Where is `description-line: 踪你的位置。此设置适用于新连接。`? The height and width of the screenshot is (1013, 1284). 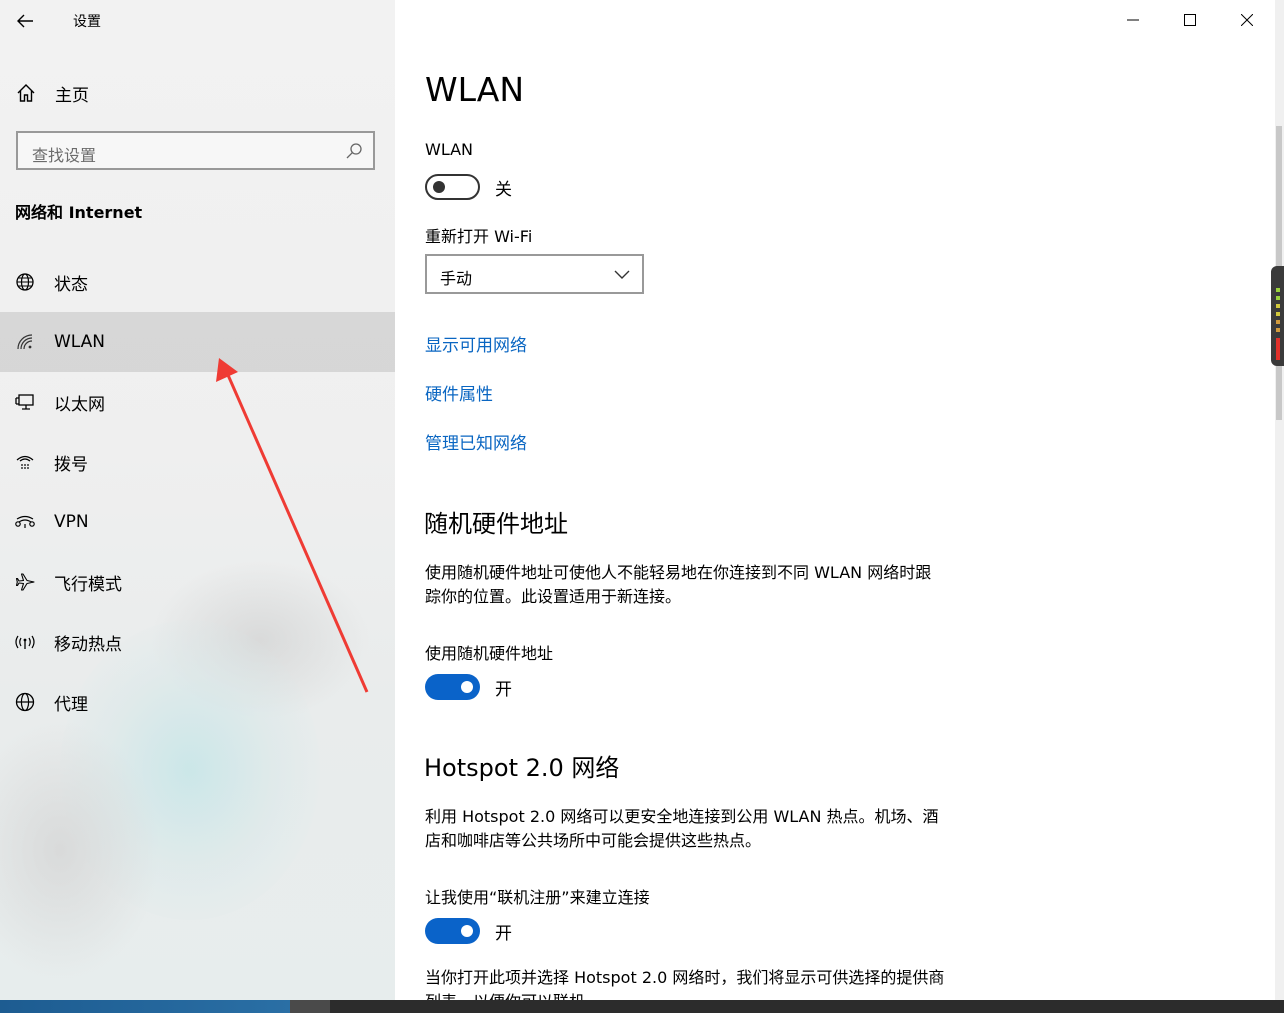
description-line: 踪你的位置。此设置适用于新连接。 is located at coordinates (553, 596).